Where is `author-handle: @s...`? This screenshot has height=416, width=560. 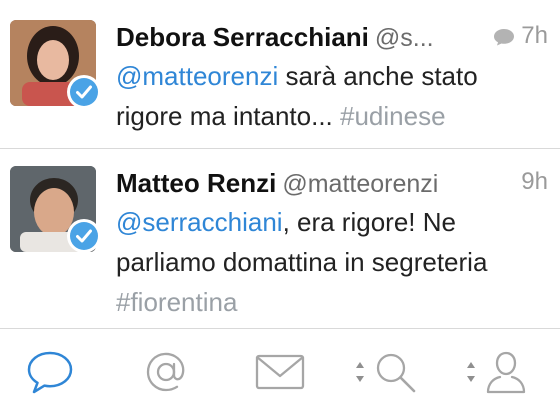 author-handle: @s... is located at coordinates (404, 38).